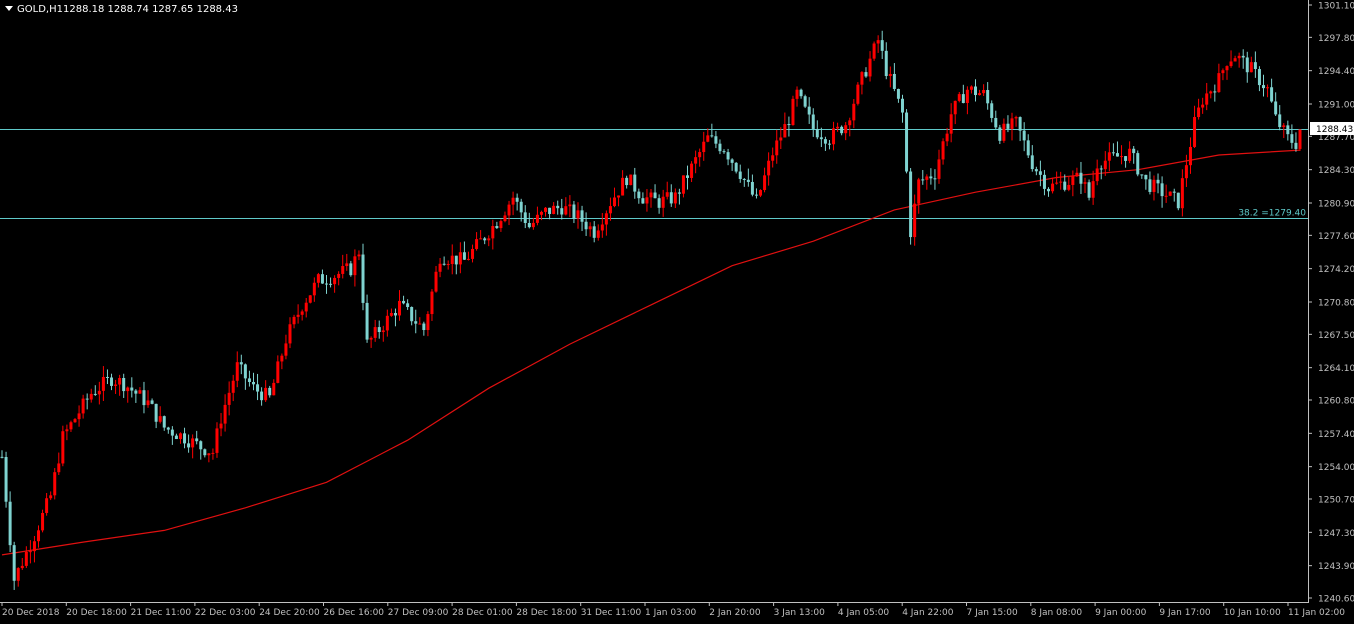 The image size is (1354, 624). I want to click on x-tick-label: 26 Dec 16:00, so click(354, 613).